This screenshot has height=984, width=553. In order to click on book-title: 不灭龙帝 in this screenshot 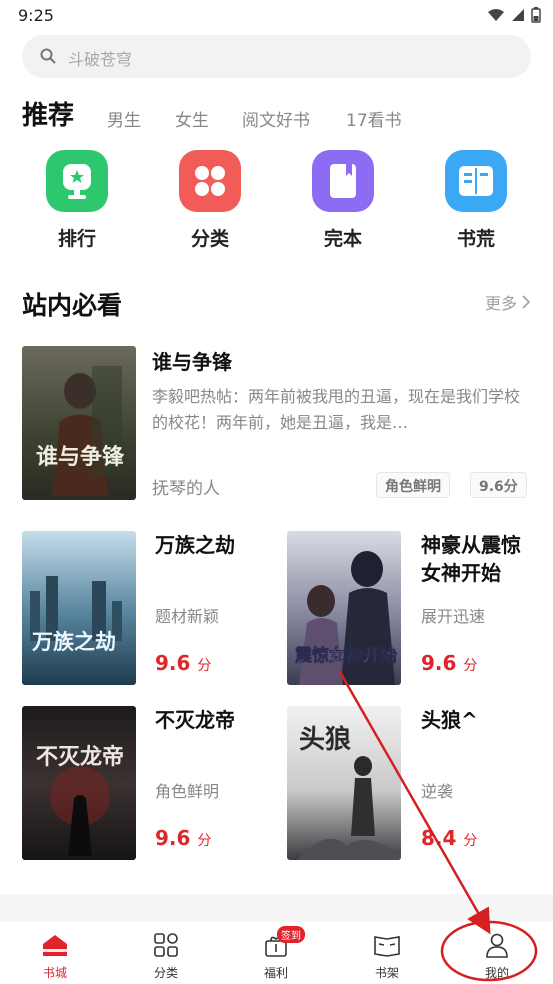, I will do `click(195, 720)`.